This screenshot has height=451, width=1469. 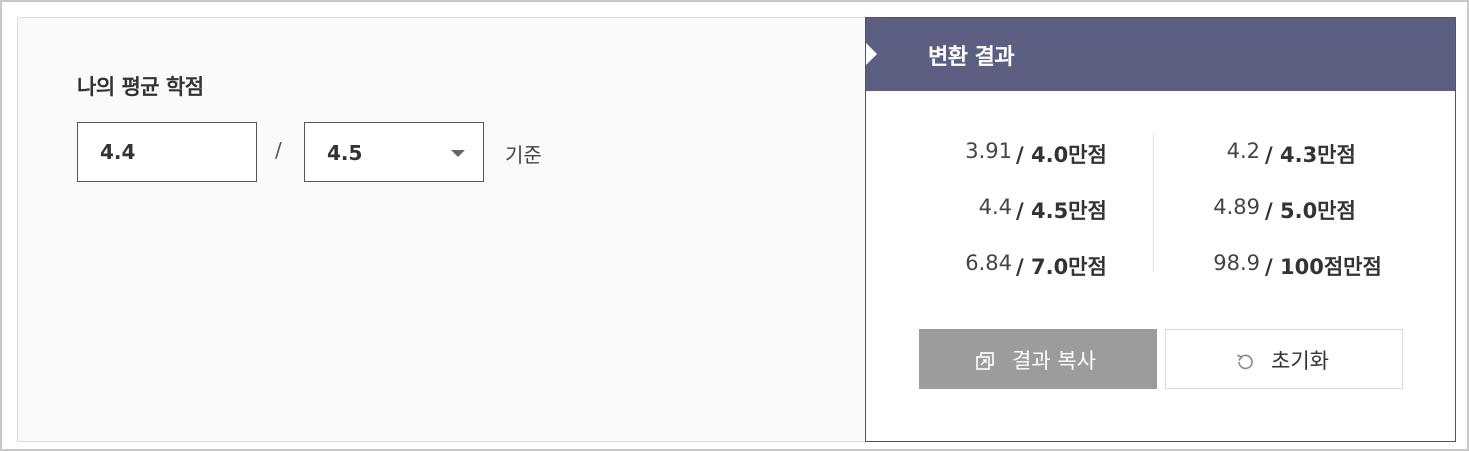 What do you see at coordinates (1243, 151) in the screenshot?
I see `result-value: 4.2` at bounding box center [1243, 151].